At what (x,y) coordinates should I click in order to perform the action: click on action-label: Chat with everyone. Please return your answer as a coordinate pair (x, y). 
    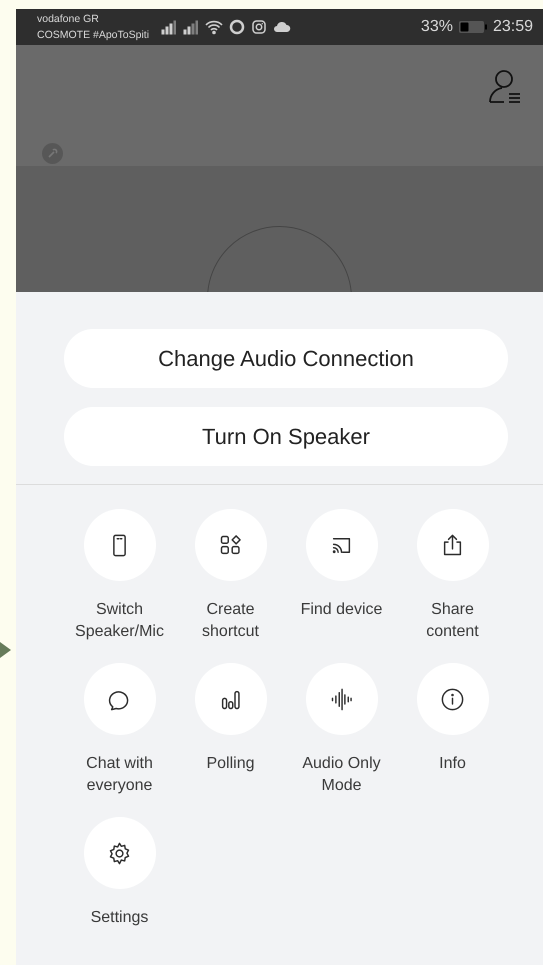
    Looking at the image, I should click on (119, 775).